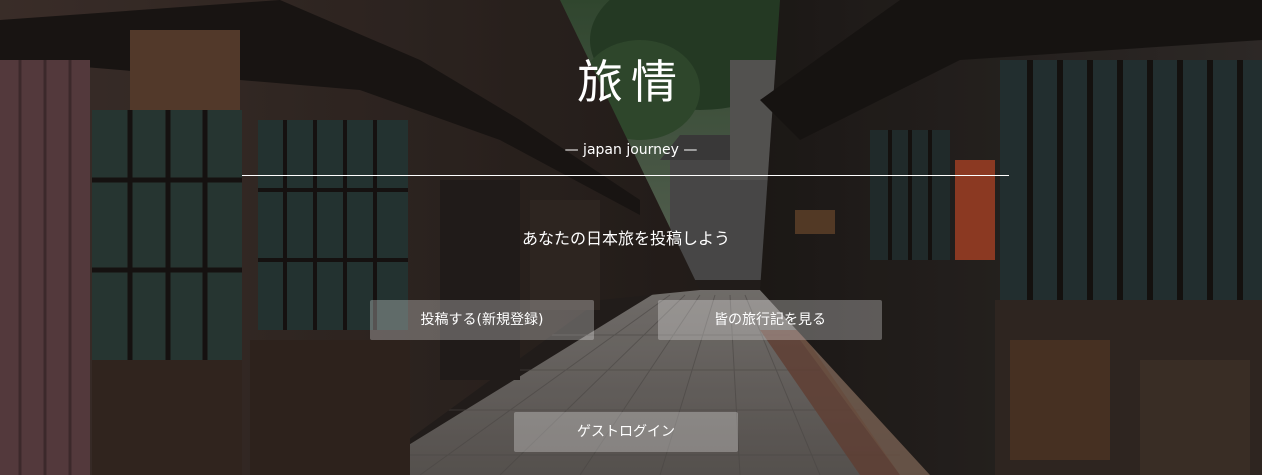 The height and width of the screenshot is (475, 1262). What do you see at coordinates (631, 82) in the screenshot?
I see `site-title: 旅情` at bounding box center [631, 82].